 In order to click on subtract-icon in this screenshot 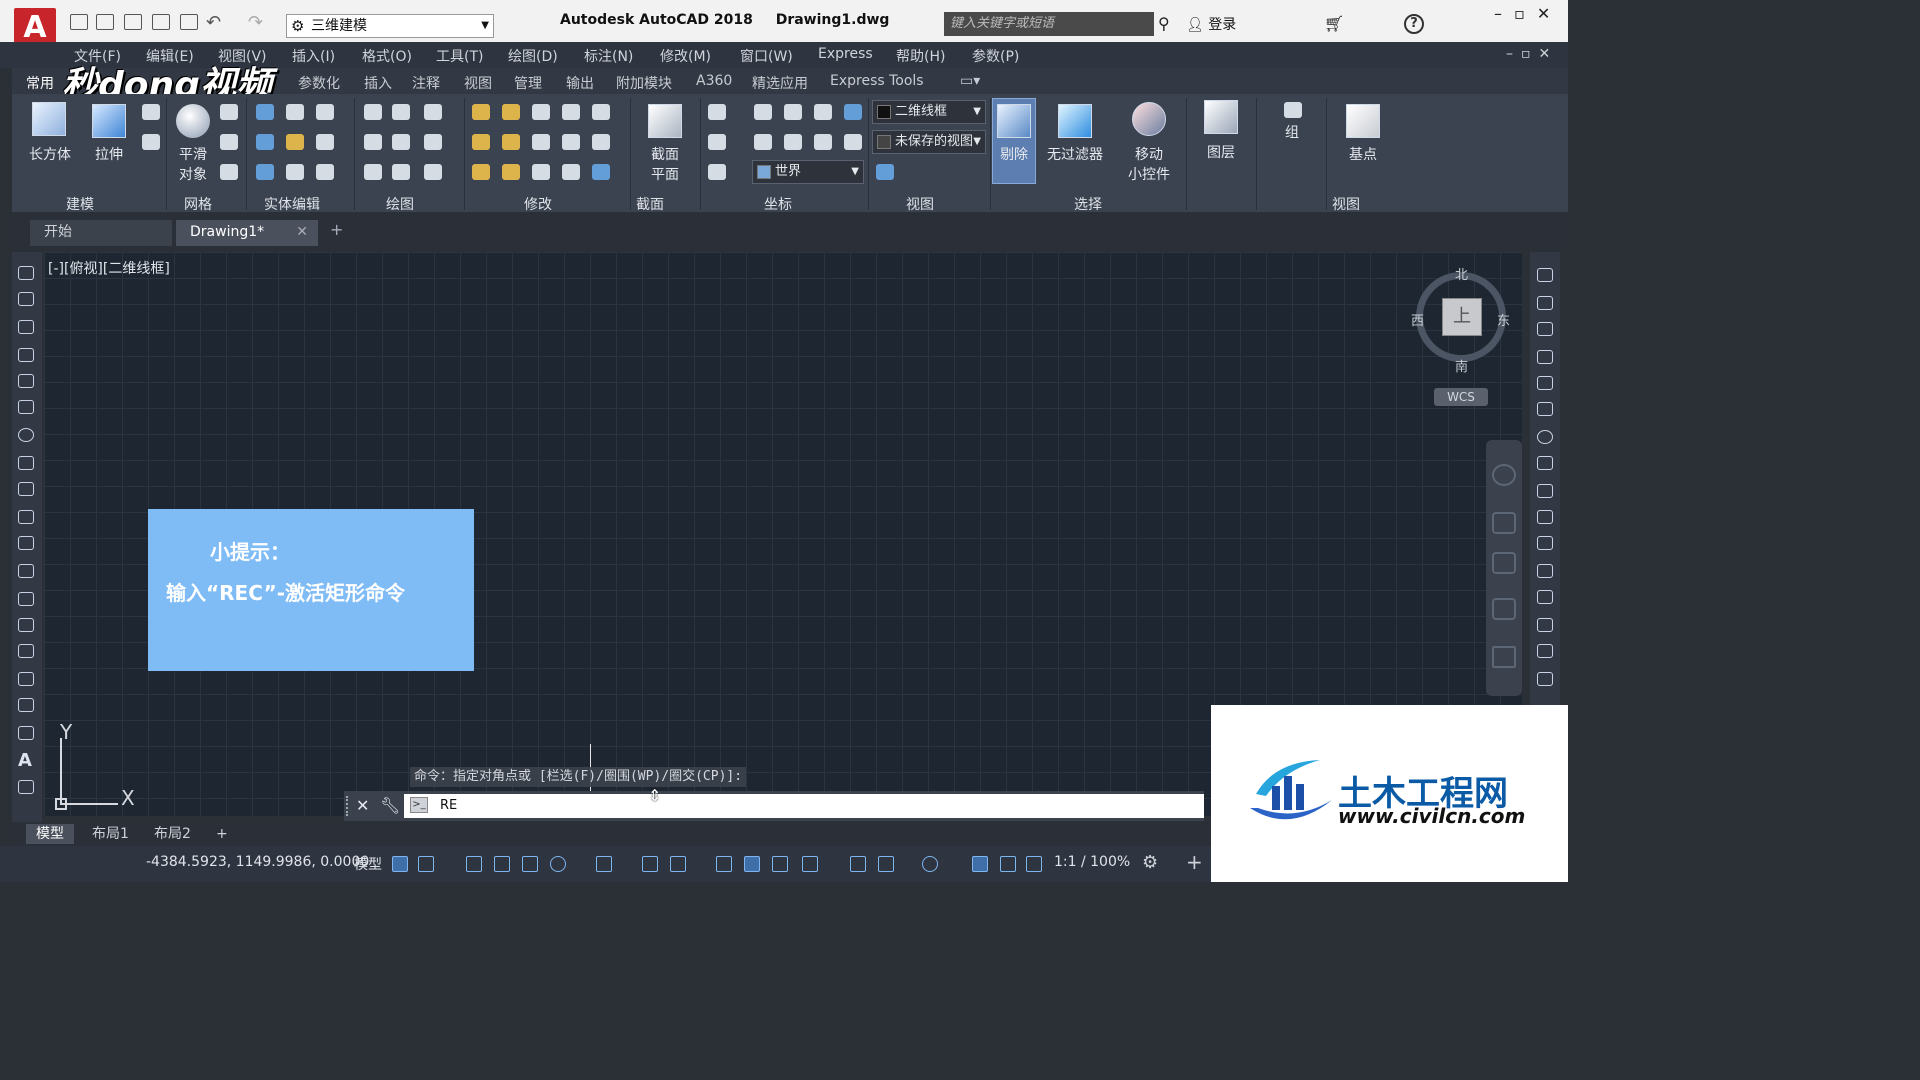, I will do `click(265, 142)`.